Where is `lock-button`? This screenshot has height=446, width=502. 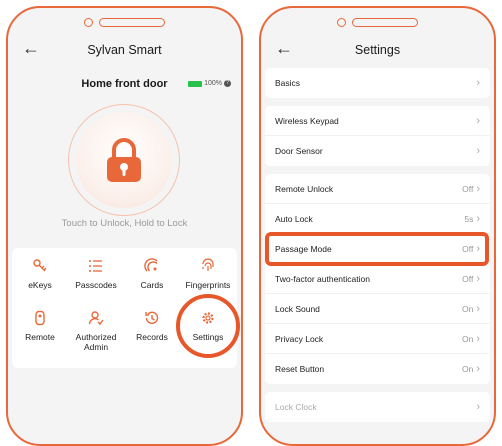
lock-button is located at coordinates (124, 160).